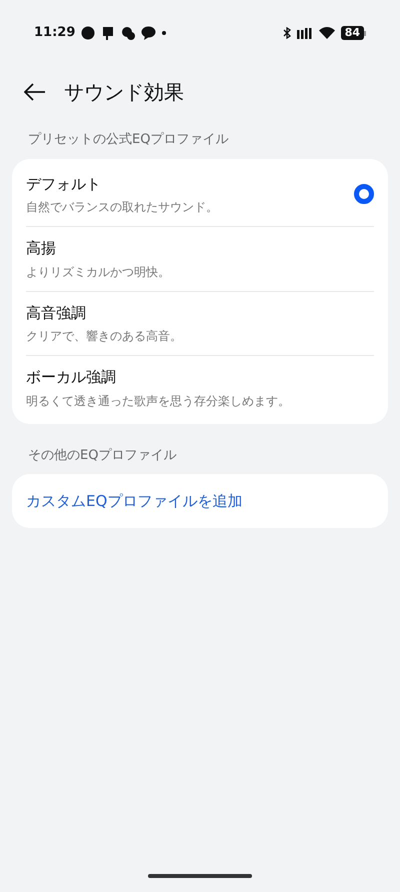 This screenshot has height=892, width=400. What do you see at coordinates (164, 33) in the screenshot?
I see `dot-icon` at bounding box center [164, 33].